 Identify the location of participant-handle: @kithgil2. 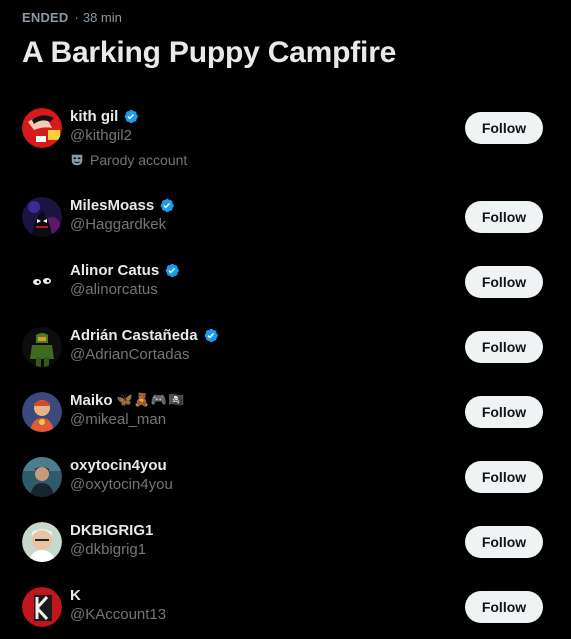
(128, 135).